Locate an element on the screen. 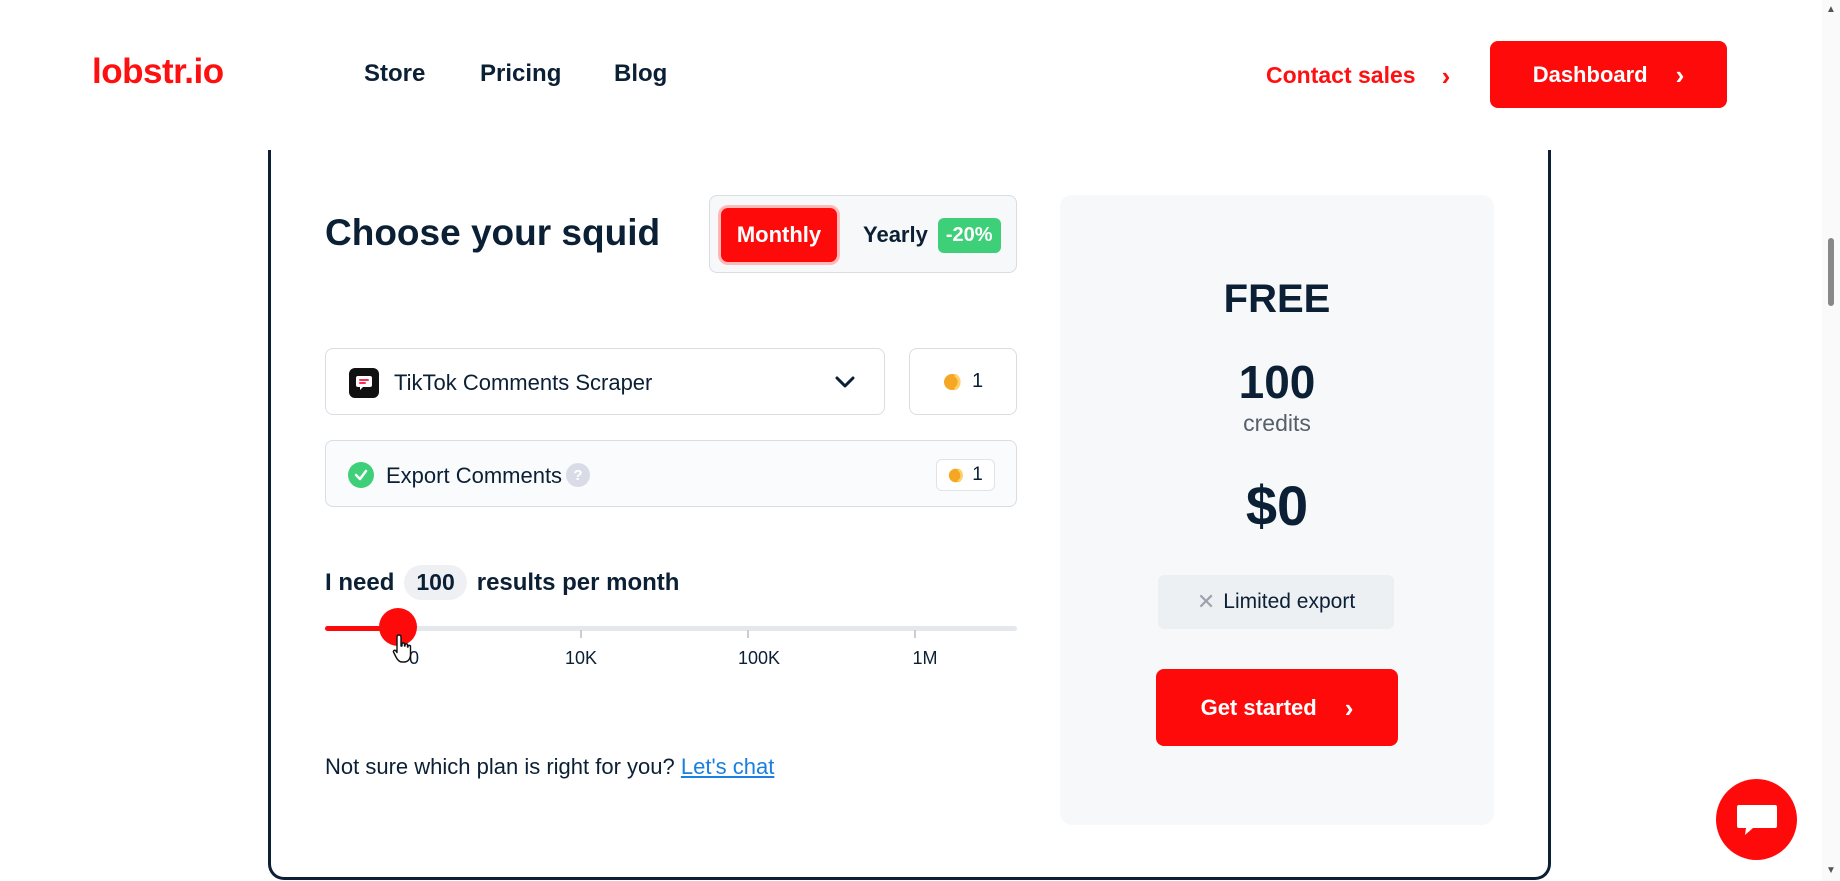 The image size is (1840, 881). results-suffix: results per month is located at coordinates (578, 582).